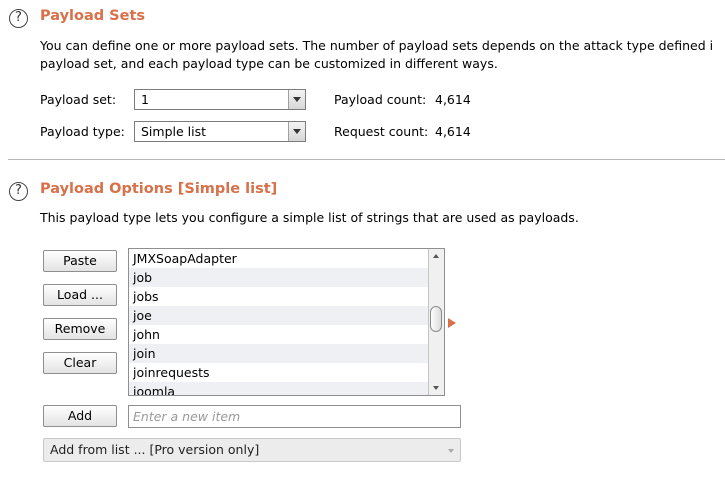  I want to click on scroll-down-arrow-icon, so click(436, 388).